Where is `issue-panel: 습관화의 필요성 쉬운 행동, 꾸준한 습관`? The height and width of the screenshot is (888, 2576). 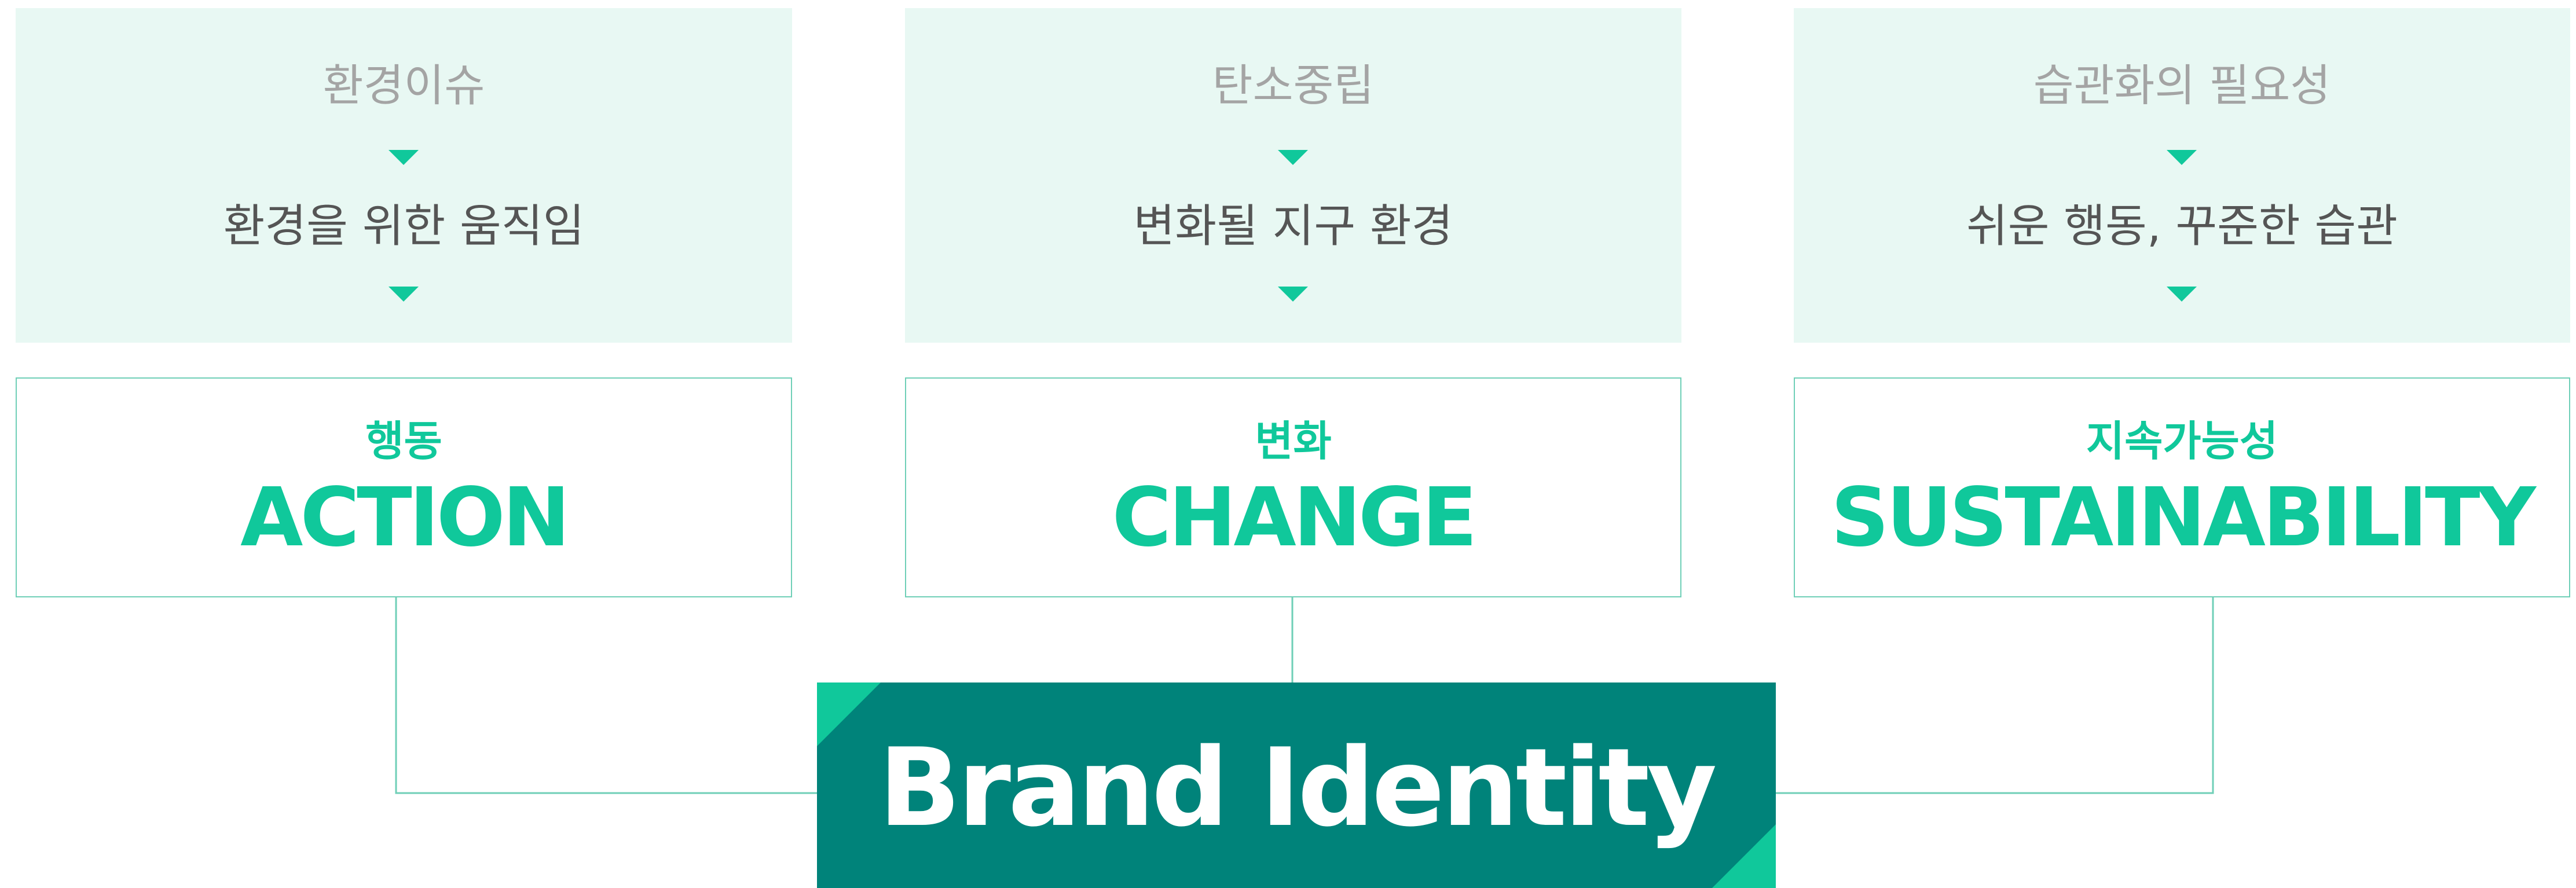
issue-panel: 습관화의 필요성 쉬운 행동, 꾸준한 습관 is located at coordinates (2182, 175).